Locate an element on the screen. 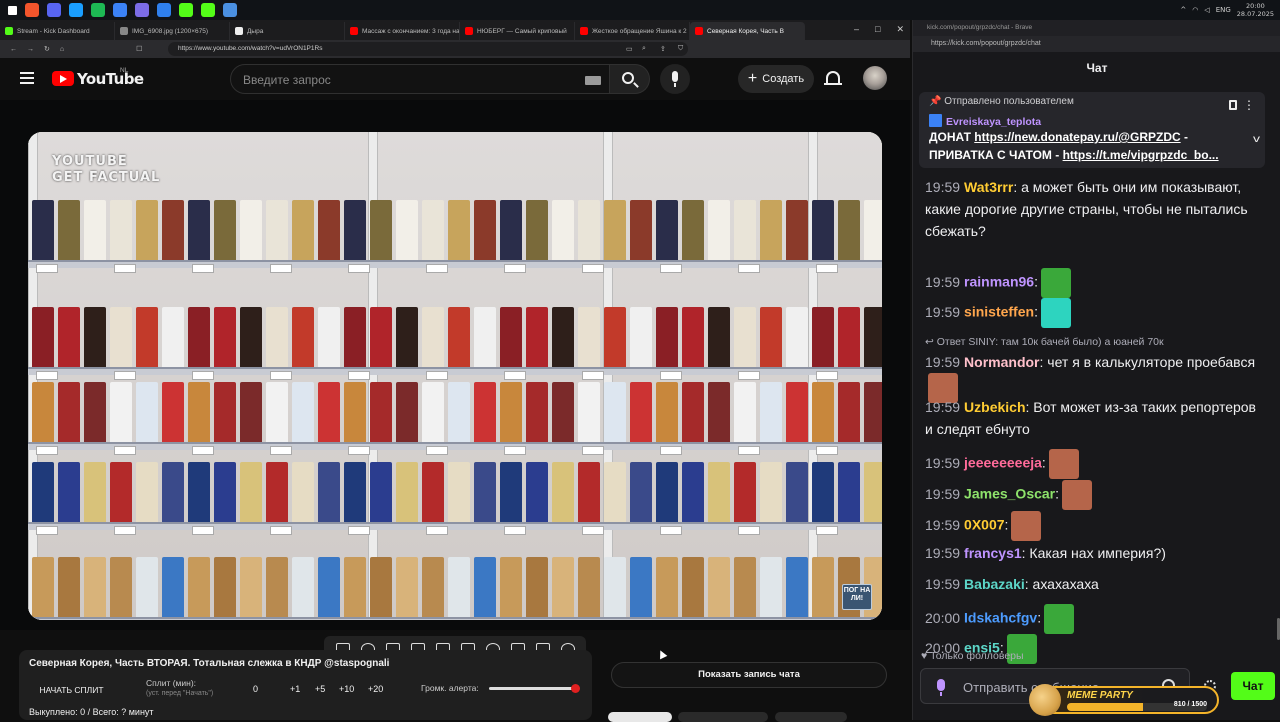 The height and width of the screenshot is (722, 1280). notifications-bell-icon is located at coordinates (833, 78).